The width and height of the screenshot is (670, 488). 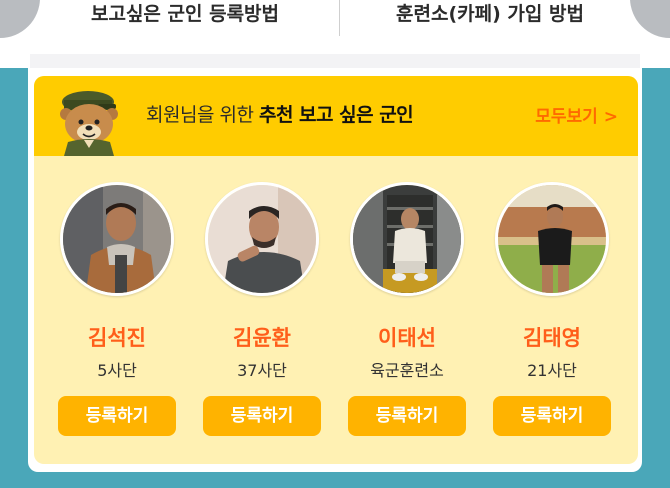 I want to click on soldier-name: 김윤환, so click(x=262, y=338).